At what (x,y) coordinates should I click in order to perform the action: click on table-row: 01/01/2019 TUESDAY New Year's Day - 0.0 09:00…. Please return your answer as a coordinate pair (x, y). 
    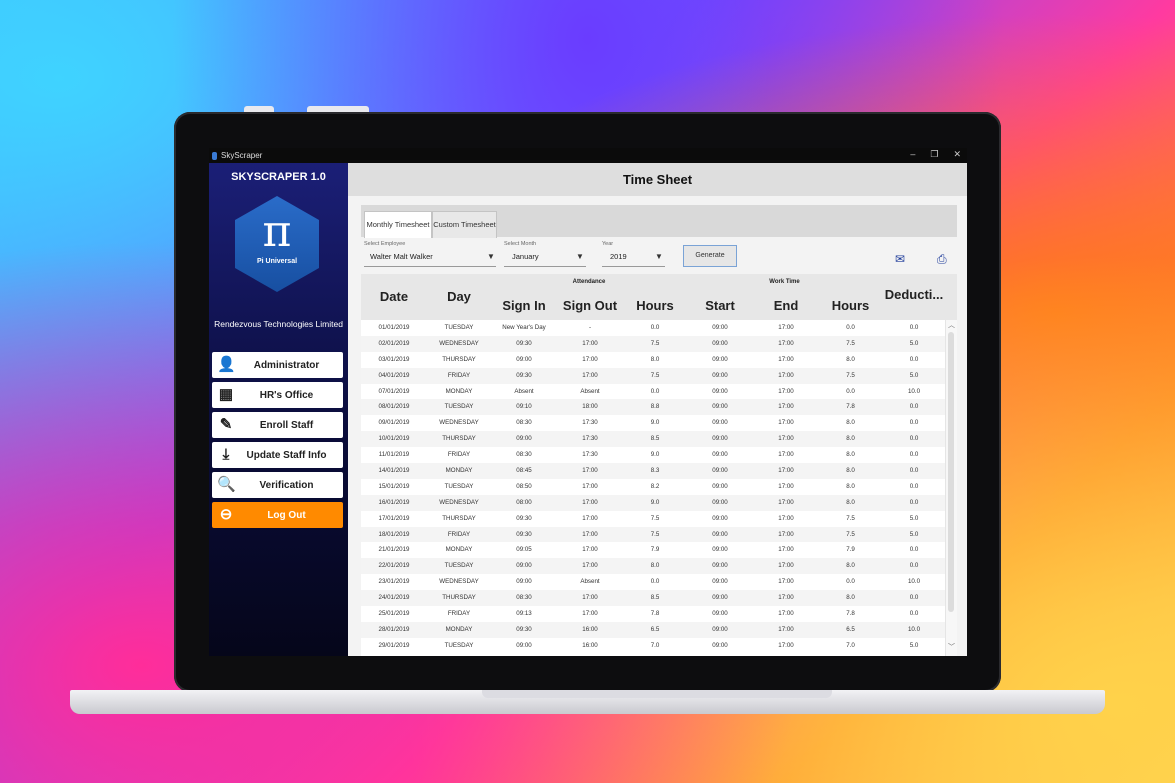
    Looking at the image, I should click on (653, 328).